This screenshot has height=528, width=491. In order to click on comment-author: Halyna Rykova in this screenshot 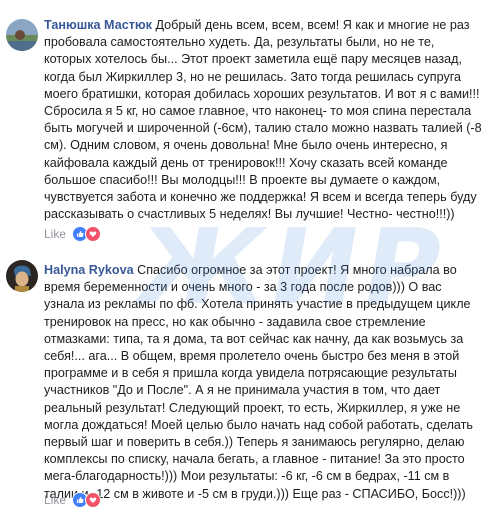, I will do `click(89, 270)`.